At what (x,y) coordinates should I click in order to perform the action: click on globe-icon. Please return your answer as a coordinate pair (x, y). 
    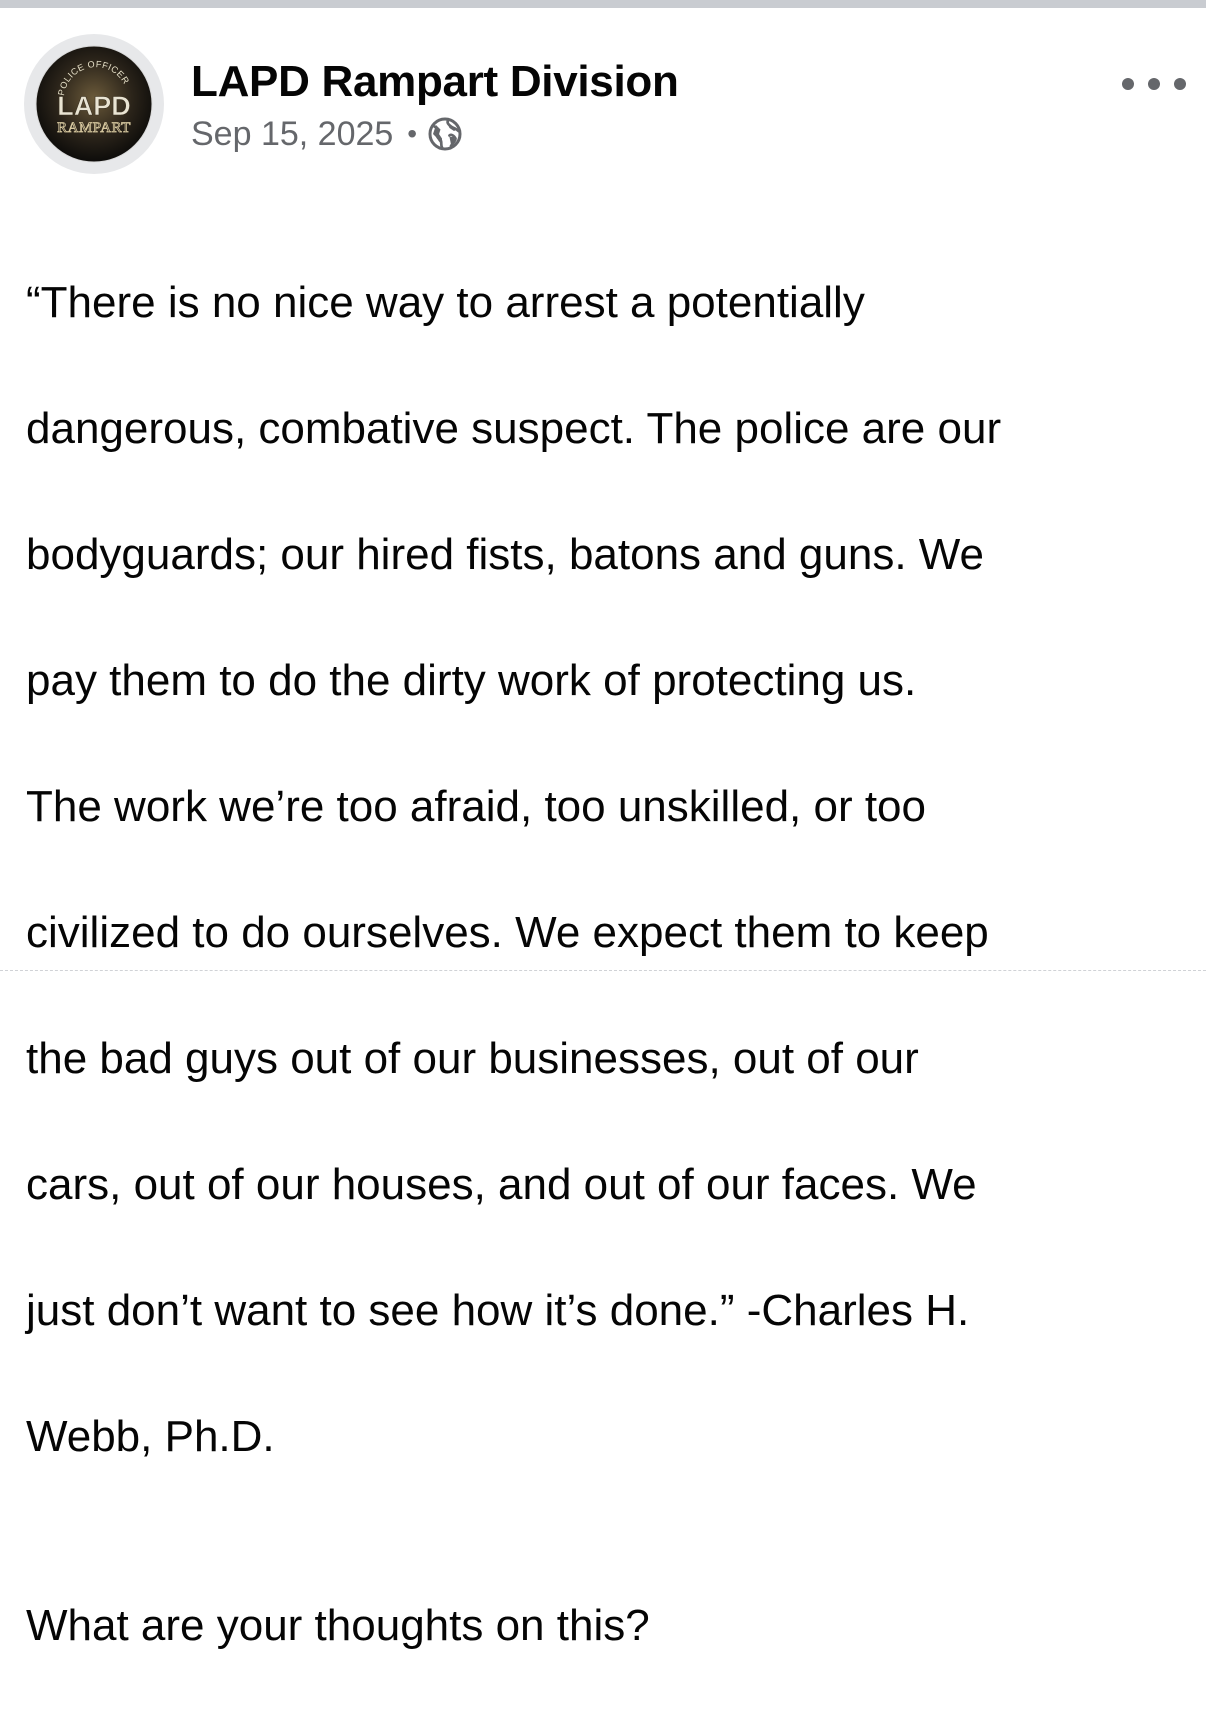
    Looking at the image, I should click on (445, 134).